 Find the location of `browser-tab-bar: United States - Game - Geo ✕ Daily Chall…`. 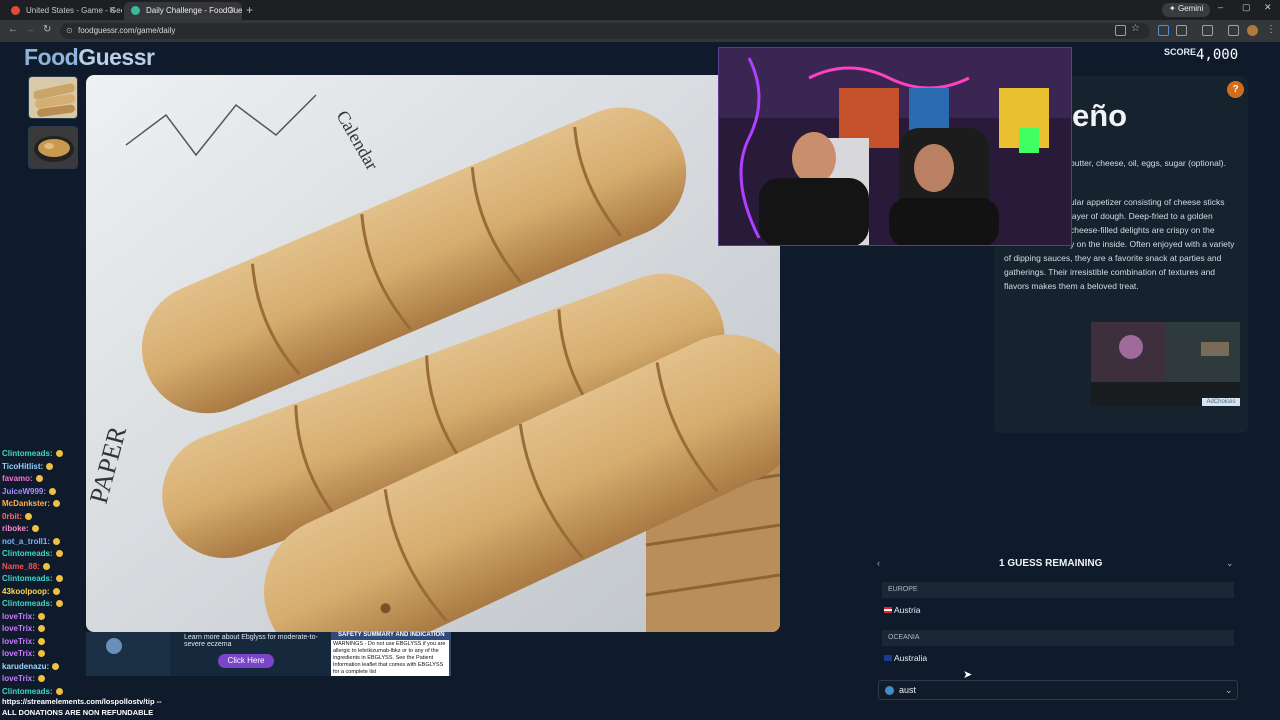

browser-tab-bar: United States - Game - Geo ✕ Daily Chall… is located at coordinates (640, 10).